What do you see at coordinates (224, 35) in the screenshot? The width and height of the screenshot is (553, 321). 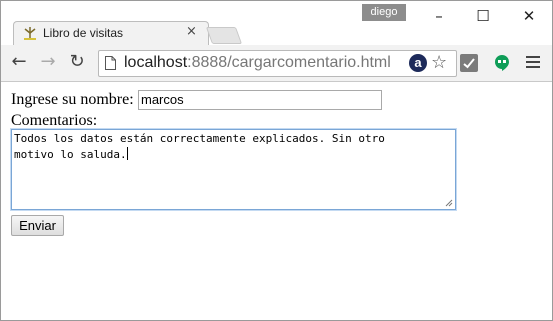 I see `new-tab-button` at bounding box center [224, 35].